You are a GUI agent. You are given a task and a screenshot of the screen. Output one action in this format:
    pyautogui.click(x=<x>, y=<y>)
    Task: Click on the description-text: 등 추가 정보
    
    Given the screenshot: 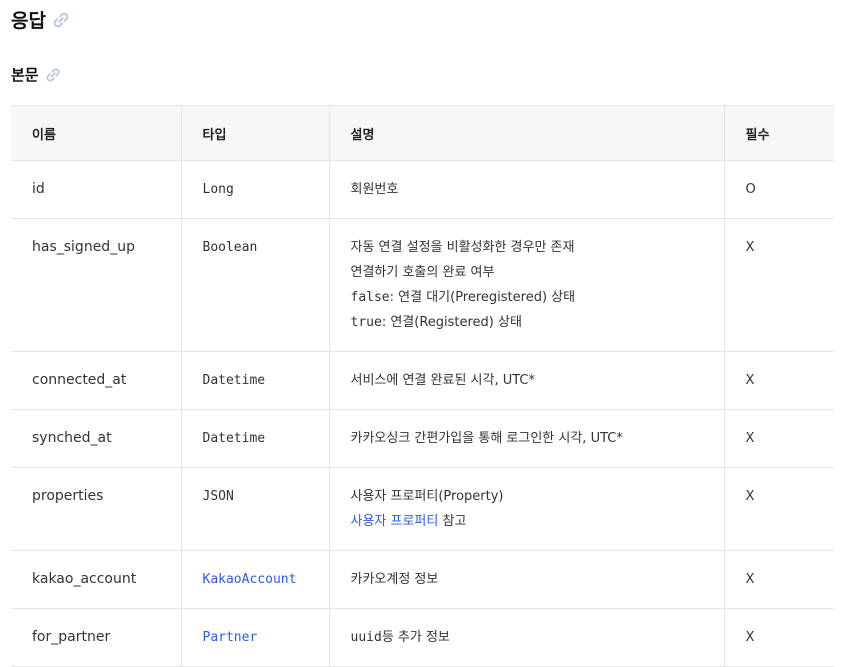 What is the action you would take?
    pyautogui.click(x=415, y=637)
    